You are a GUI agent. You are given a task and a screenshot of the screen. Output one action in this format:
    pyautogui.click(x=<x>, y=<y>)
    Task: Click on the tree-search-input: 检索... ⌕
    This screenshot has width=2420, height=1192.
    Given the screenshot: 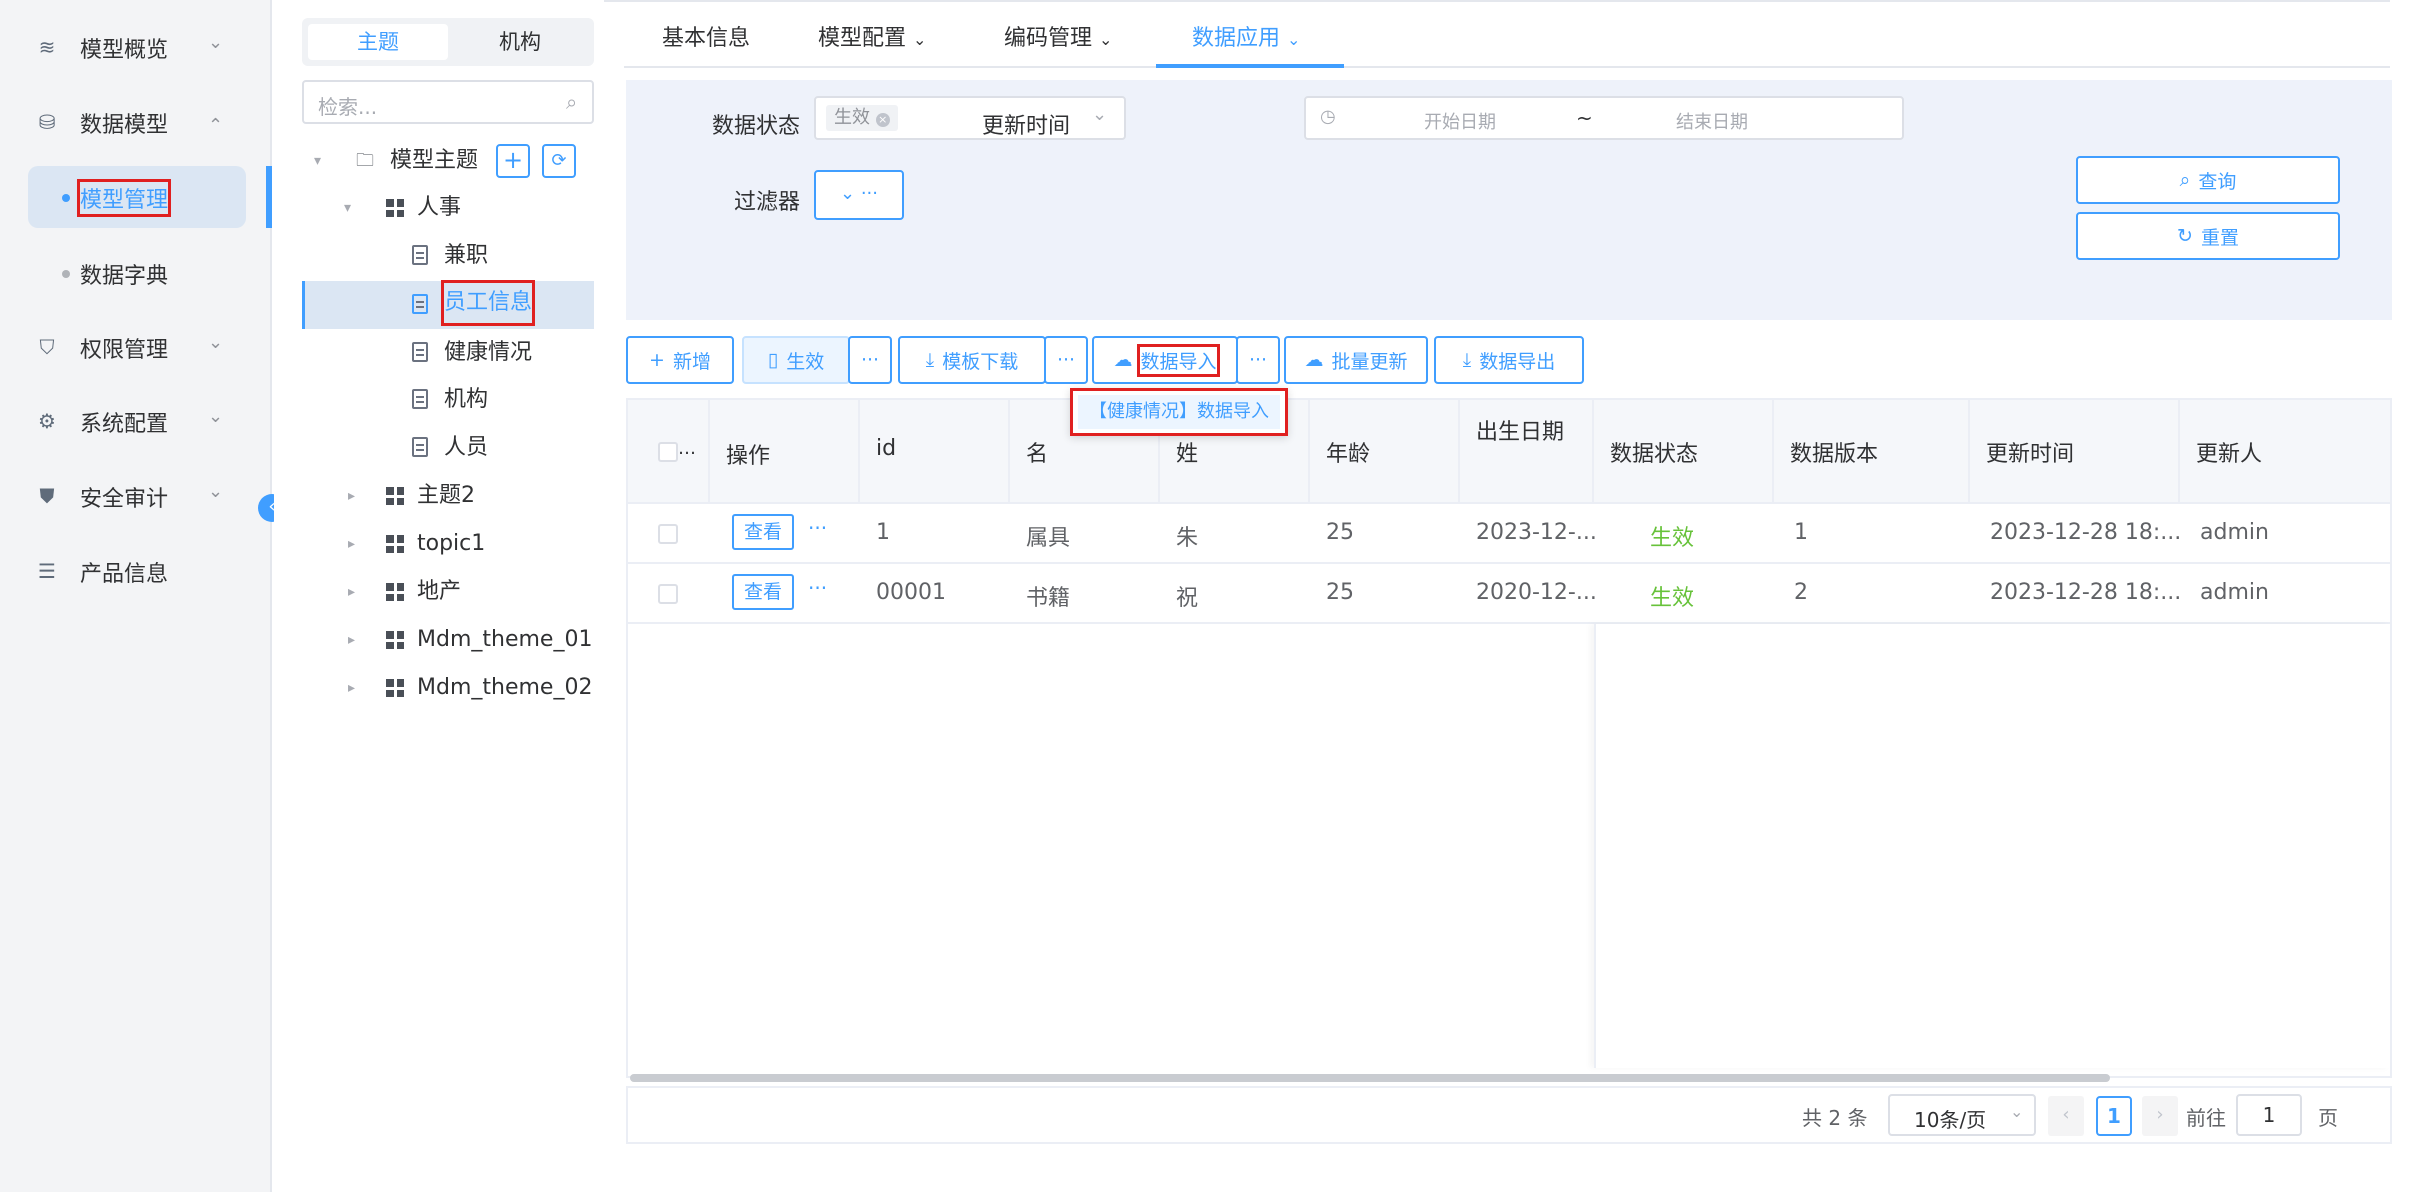 What is the action you would take?
    pyautogui.click(x=448, y=102)
    